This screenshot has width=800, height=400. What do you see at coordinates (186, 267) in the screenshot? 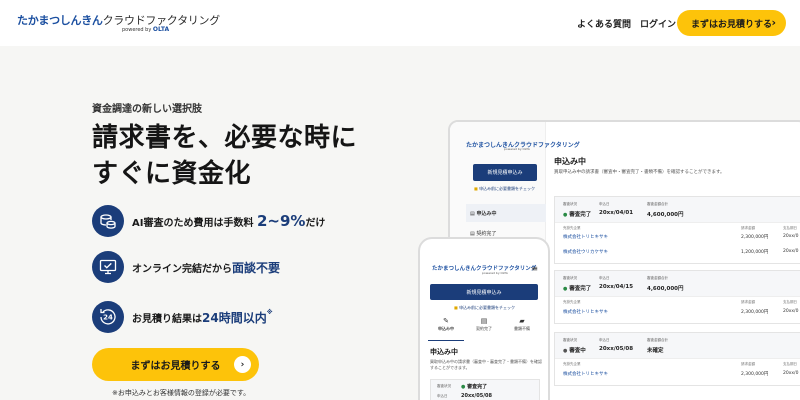
I see `feature-online: オンライン完結だから面談不要` at bounding box center [186, 267].